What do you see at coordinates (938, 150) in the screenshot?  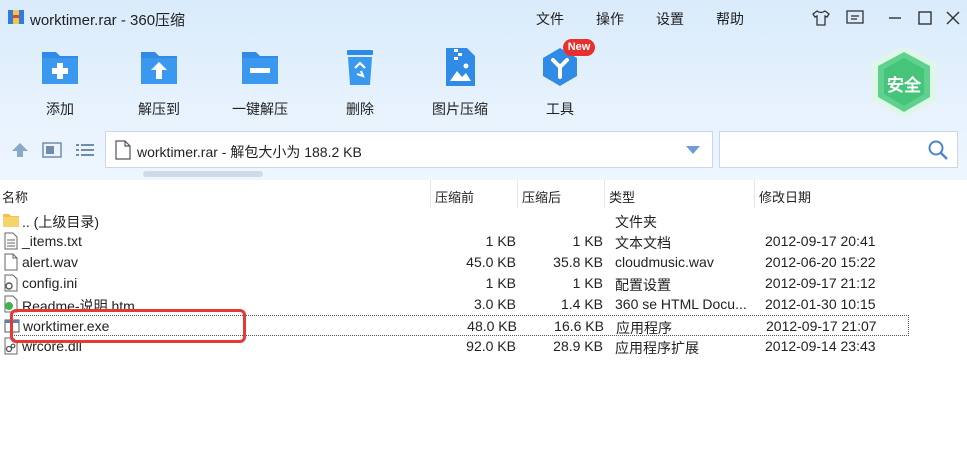 I see `search-icon` at bounding box center [938, 150].